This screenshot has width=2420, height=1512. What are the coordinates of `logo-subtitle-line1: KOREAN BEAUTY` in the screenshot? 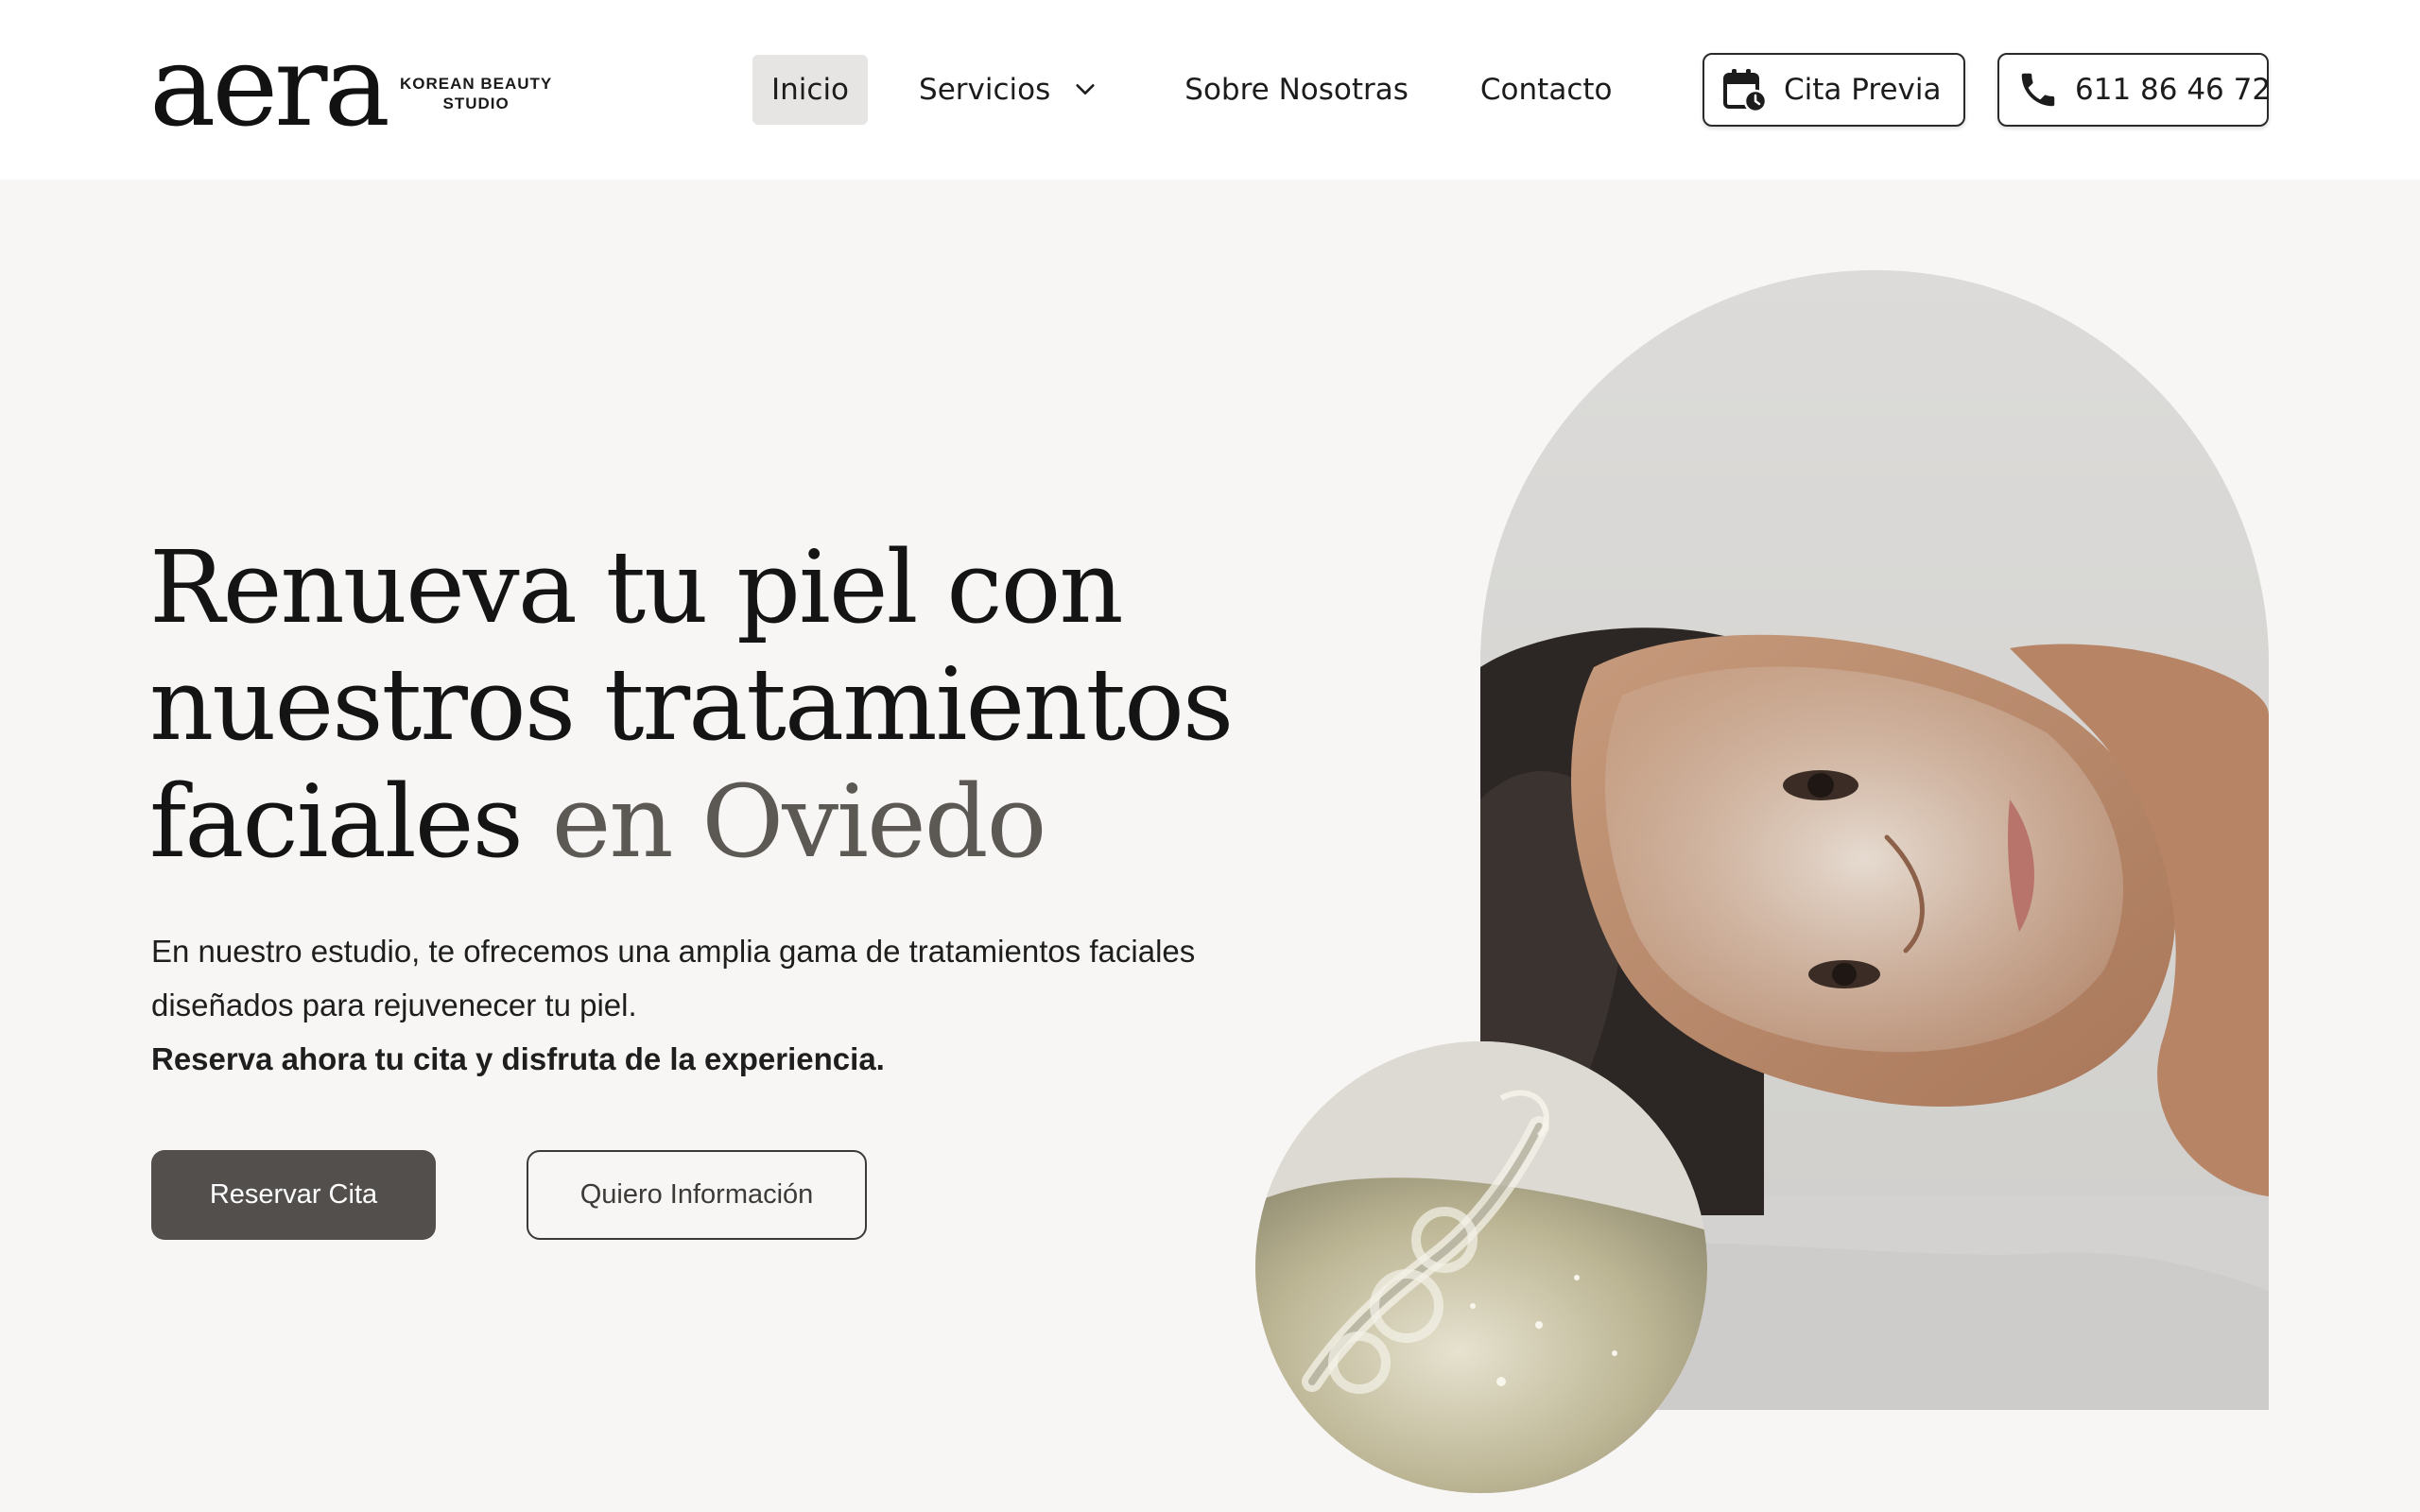 It's located at (476, 84).